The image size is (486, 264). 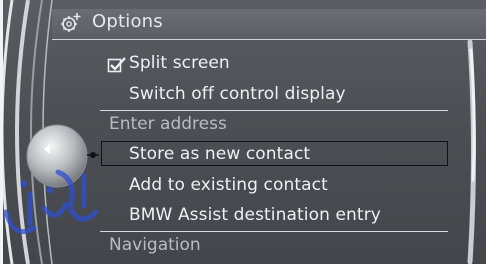 I want to click on menu-item-split-screen: Split screen, so click(x=179, y=63).